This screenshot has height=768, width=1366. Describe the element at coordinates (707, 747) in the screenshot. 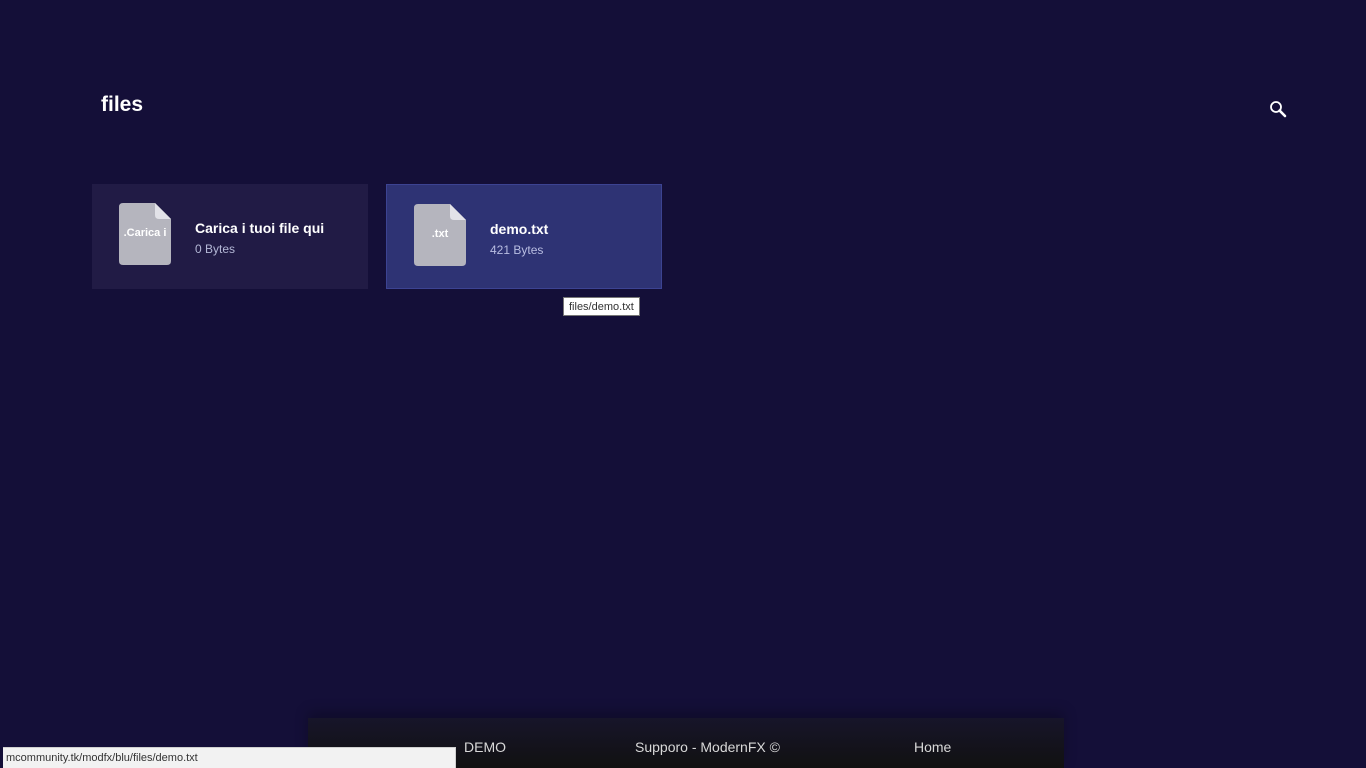

I see `footer-credit: Supporo - ModernFX ©` at that location.